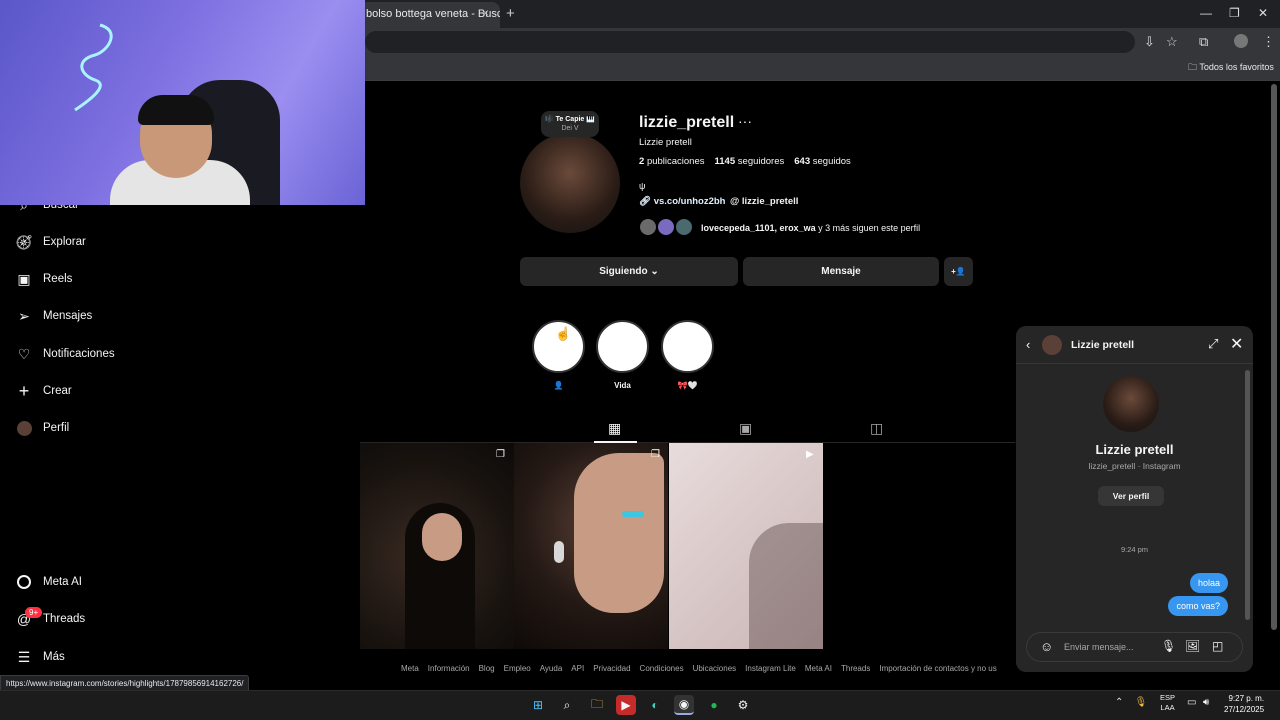 The width and height of the screenshot is (1280, 720). I want to click on chrome-icon: ◉, so click(684, 705).